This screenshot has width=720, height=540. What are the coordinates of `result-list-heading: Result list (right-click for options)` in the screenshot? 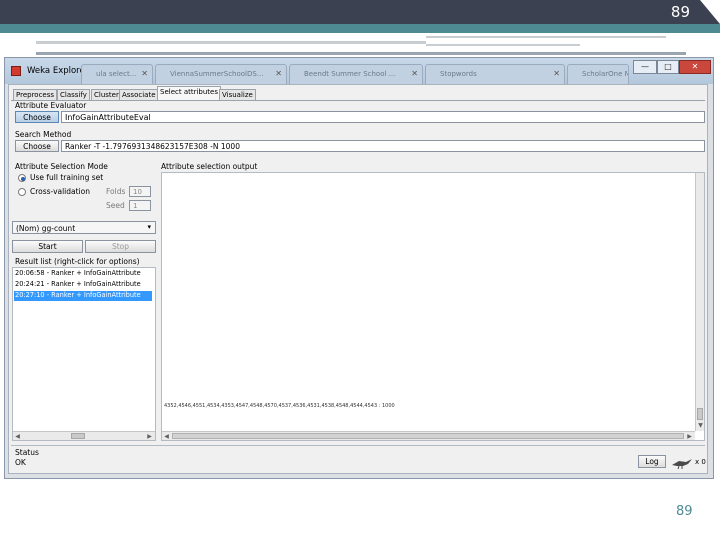 It's located at (77, 261).